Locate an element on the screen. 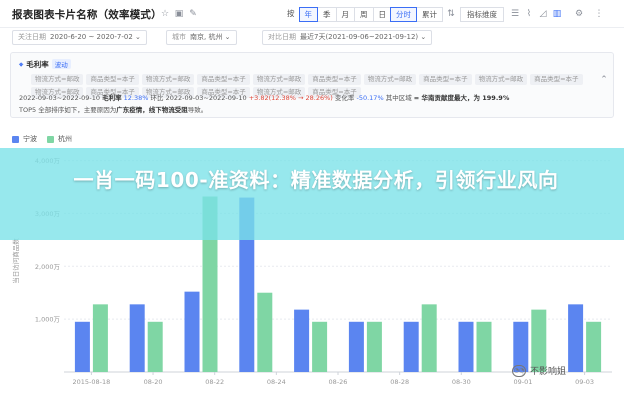 This screenshot has width=624, height=400. date-filter: 关注日期 2020-6-20 ~ 2020-7-02 ⌄ is located at coordinates (79, 37).